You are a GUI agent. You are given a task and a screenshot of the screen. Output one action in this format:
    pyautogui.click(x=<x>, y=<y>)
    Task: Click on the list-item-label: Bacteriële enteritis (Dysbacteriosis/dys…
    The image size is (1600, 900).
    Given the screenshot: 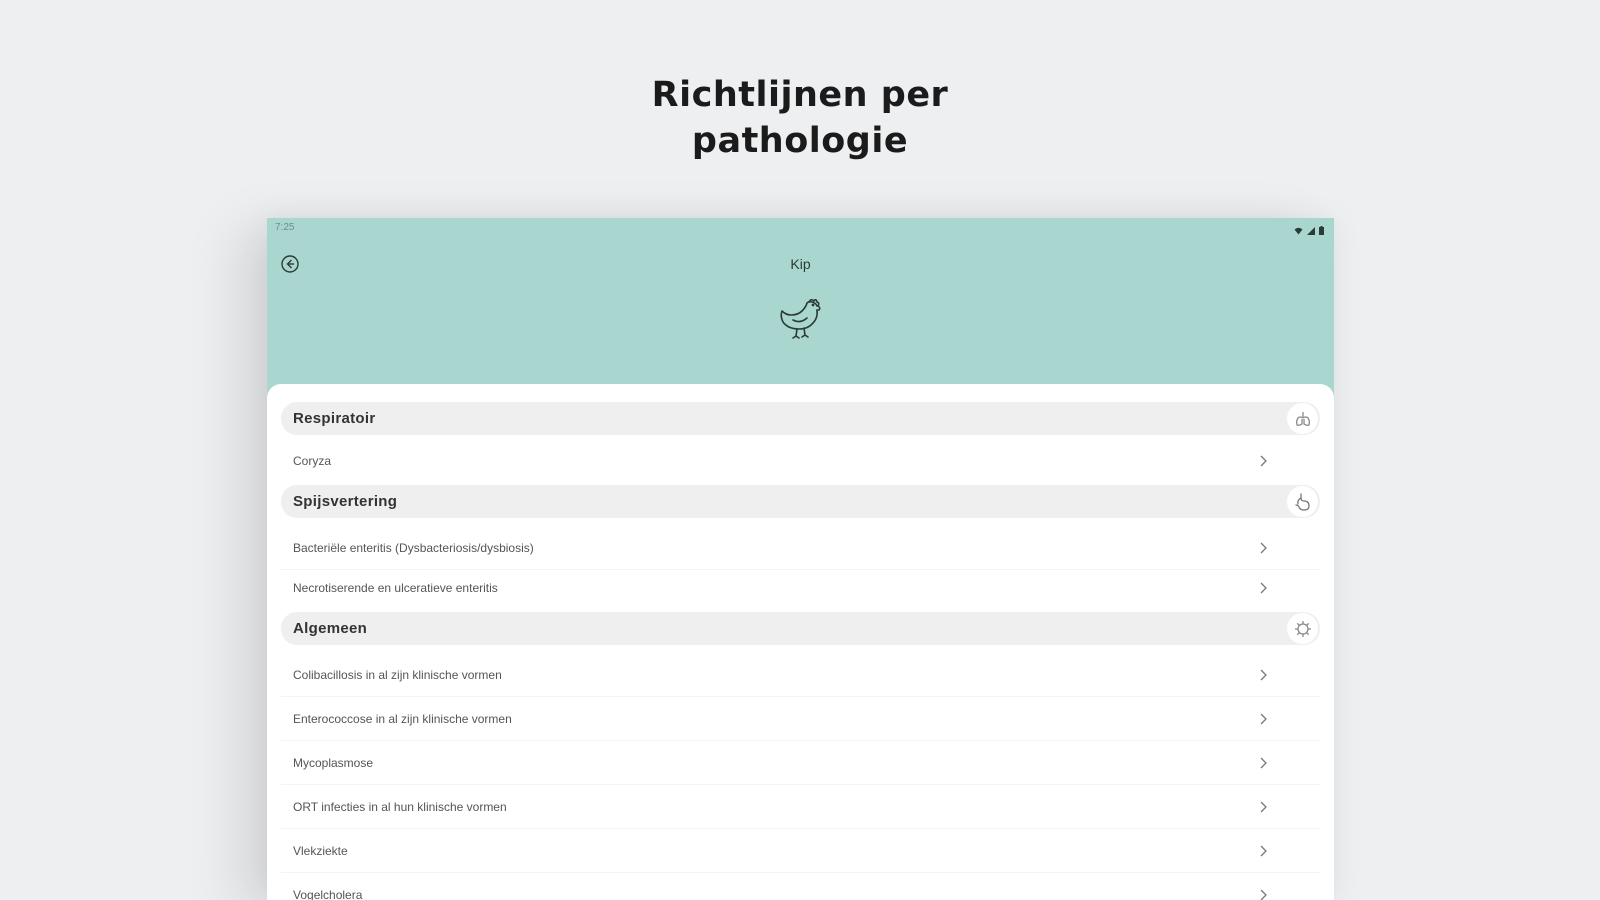 What is the action you would take?
    pyautogui.click(x=413, y=547)
    